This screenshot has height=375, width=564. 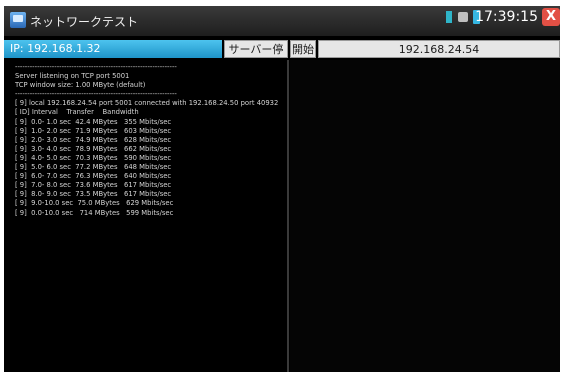 I want to click on local-ip-display: IP: 192.168.1.32, so click(x=113, y=49).